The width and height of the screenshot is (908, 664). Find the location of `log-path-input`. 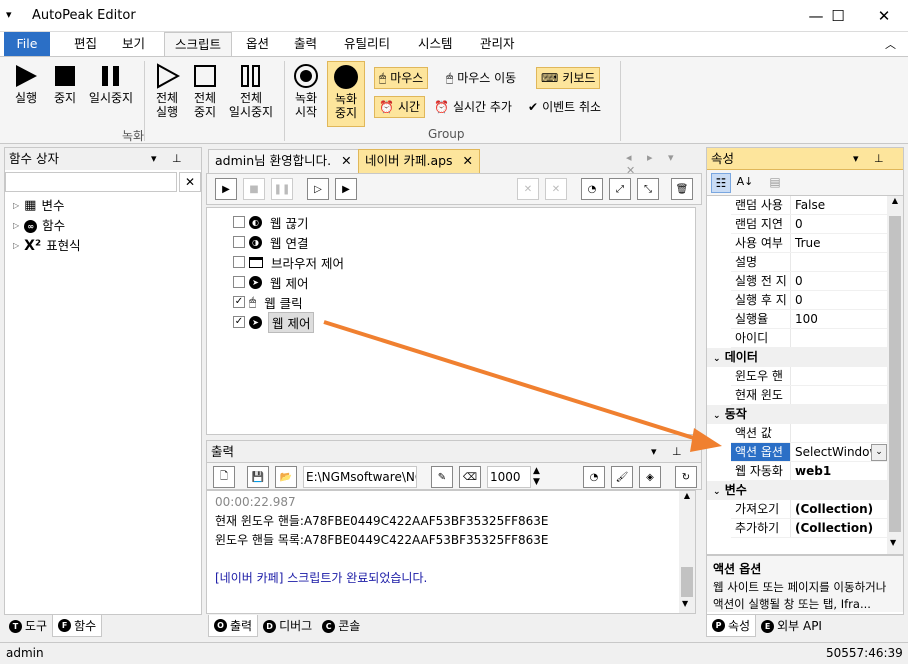

log-path-input is located at coordinates (360, 477).